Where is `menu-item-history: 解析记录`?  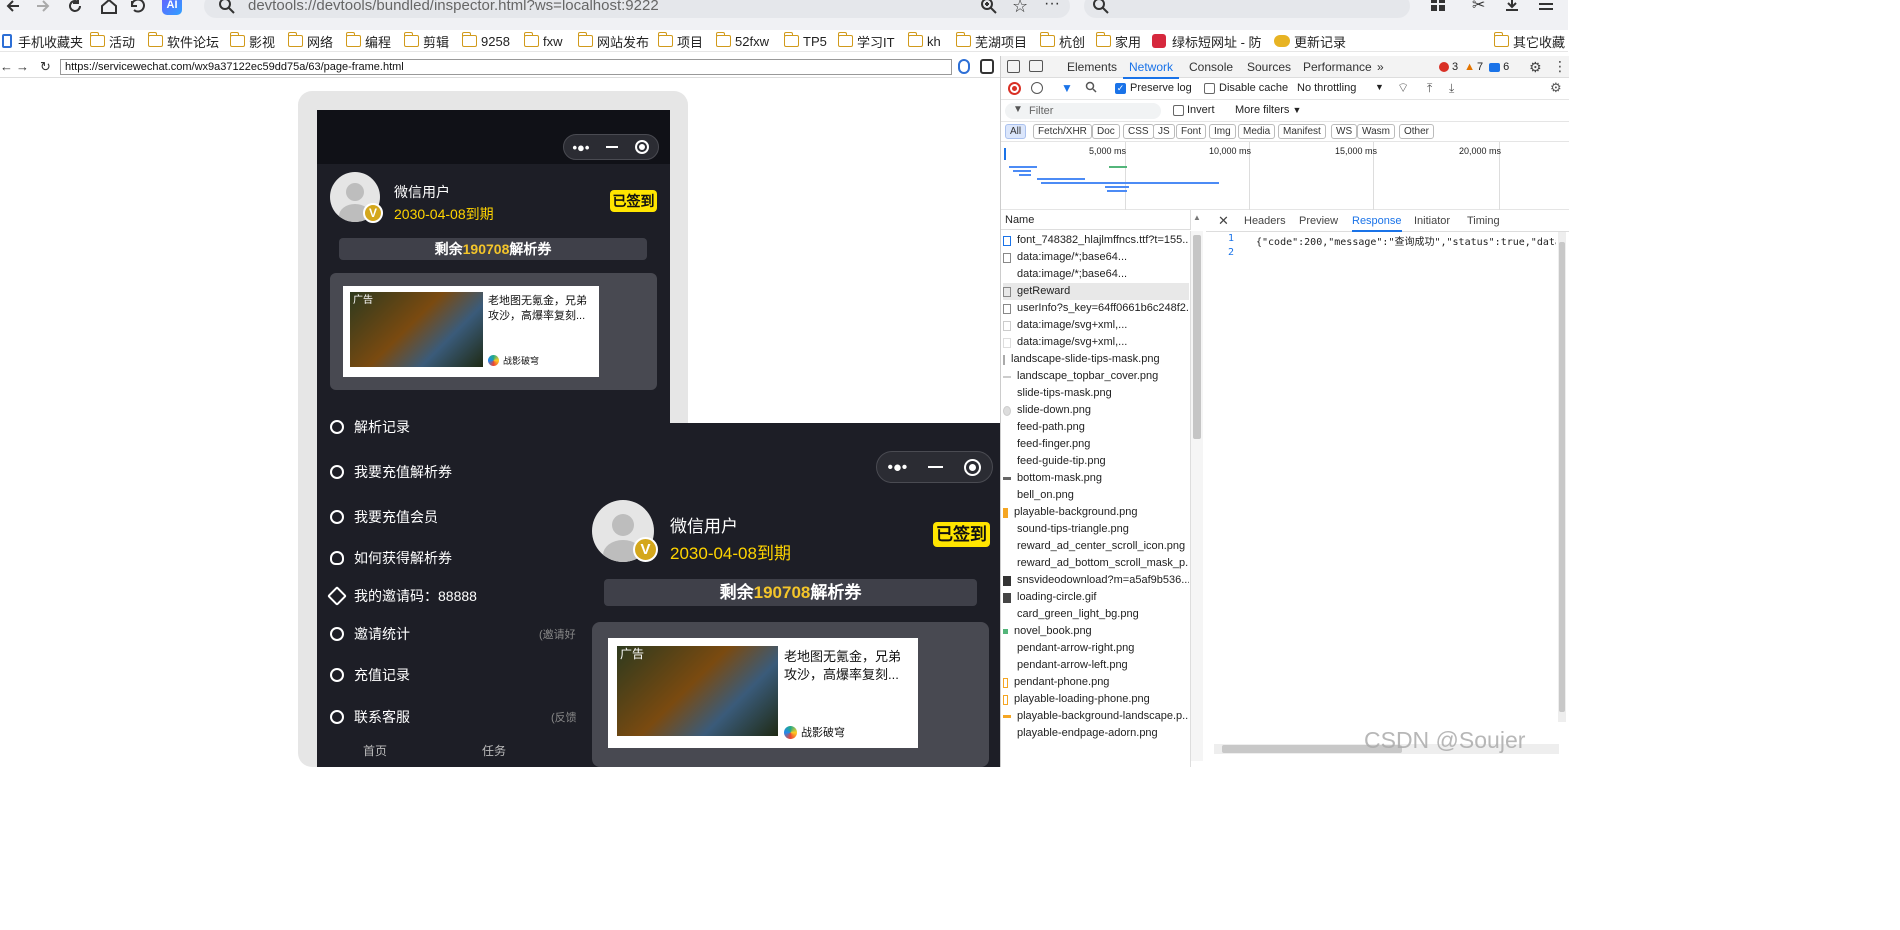 menu-item-history: 解析记录 is located at coordinates (370, 427).